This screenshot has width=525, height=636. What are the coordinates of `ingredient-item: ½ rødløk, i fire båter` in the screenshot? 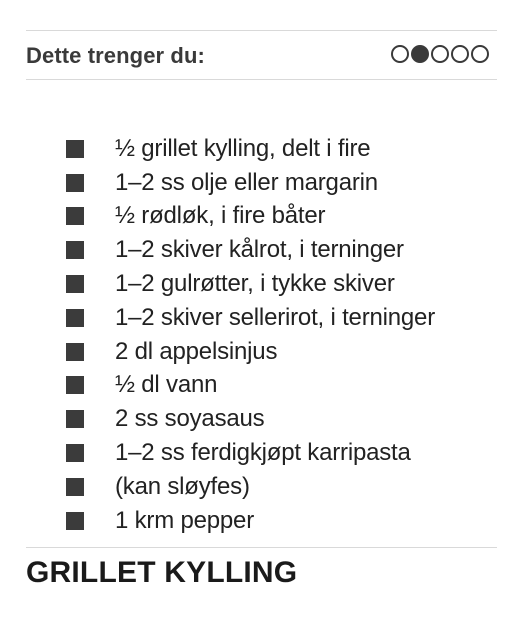 It's located at (250, 217).